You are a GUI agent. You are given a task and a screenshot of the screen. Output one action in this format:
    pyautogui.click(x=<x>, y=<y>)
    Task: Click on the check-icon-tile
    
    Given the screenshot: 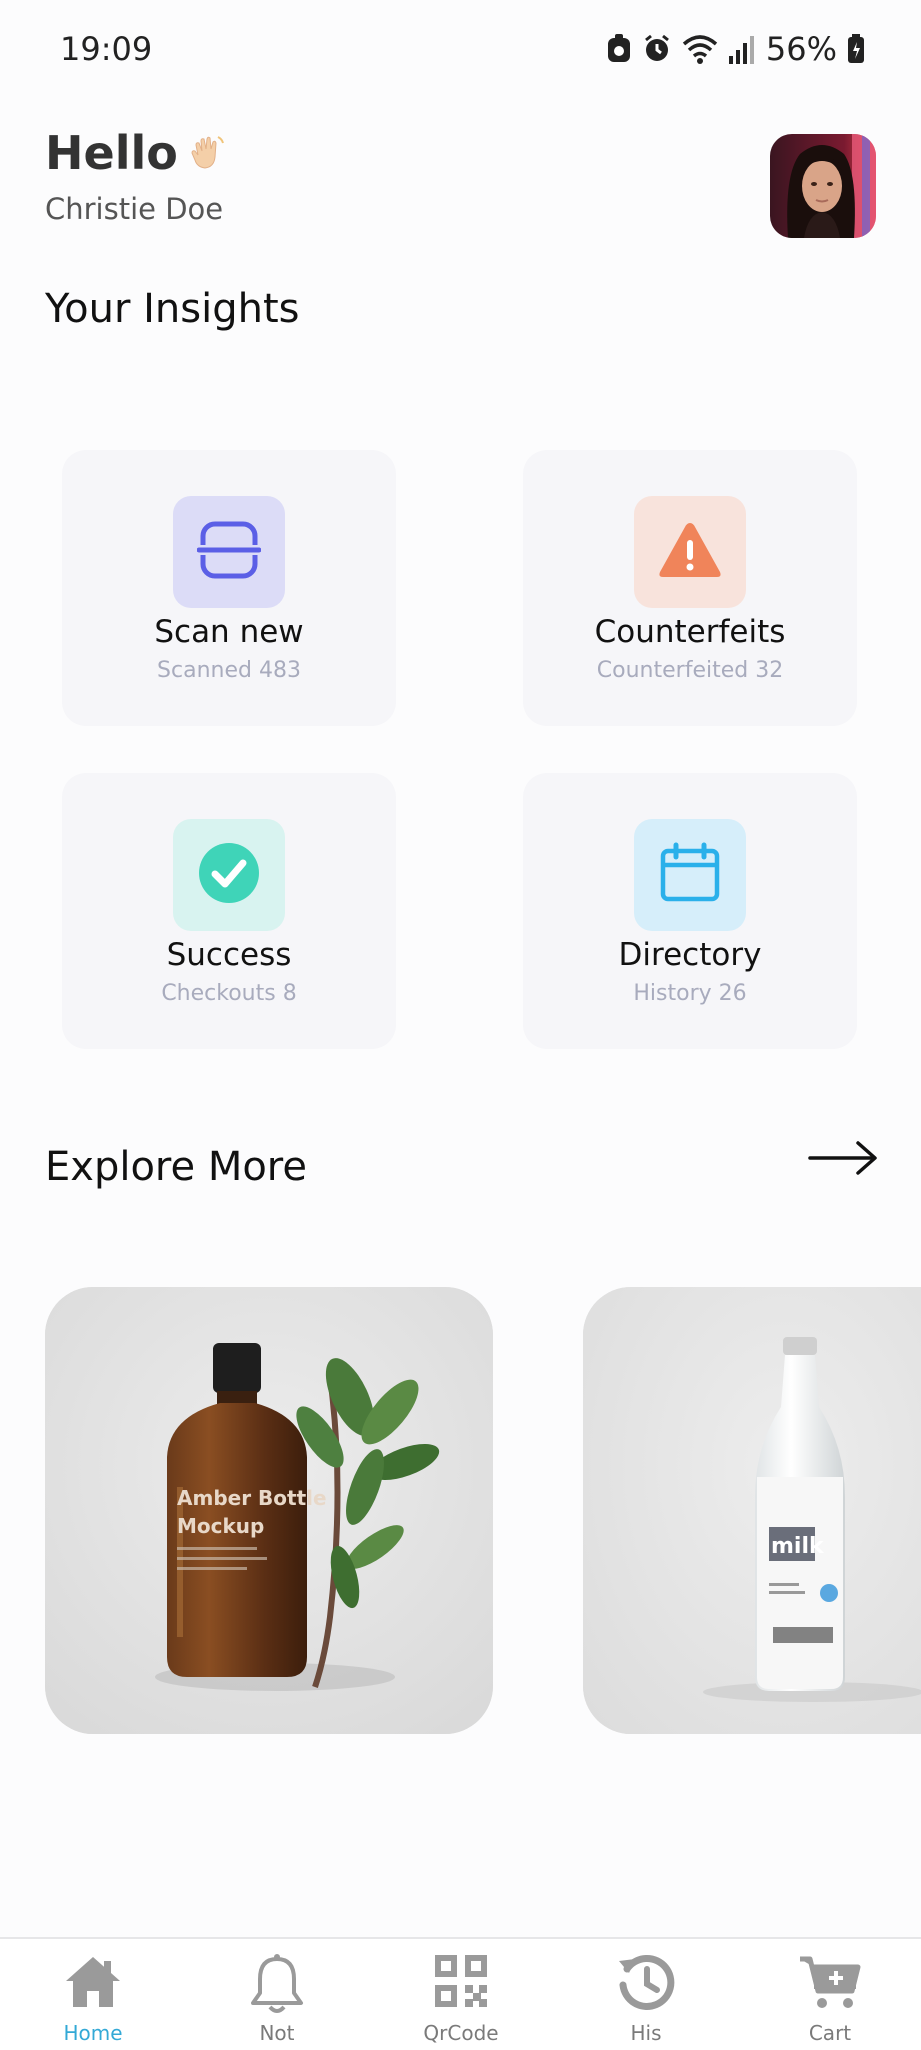 What is the action you would take?
    pyautogui.click(x=229, y=875)
    